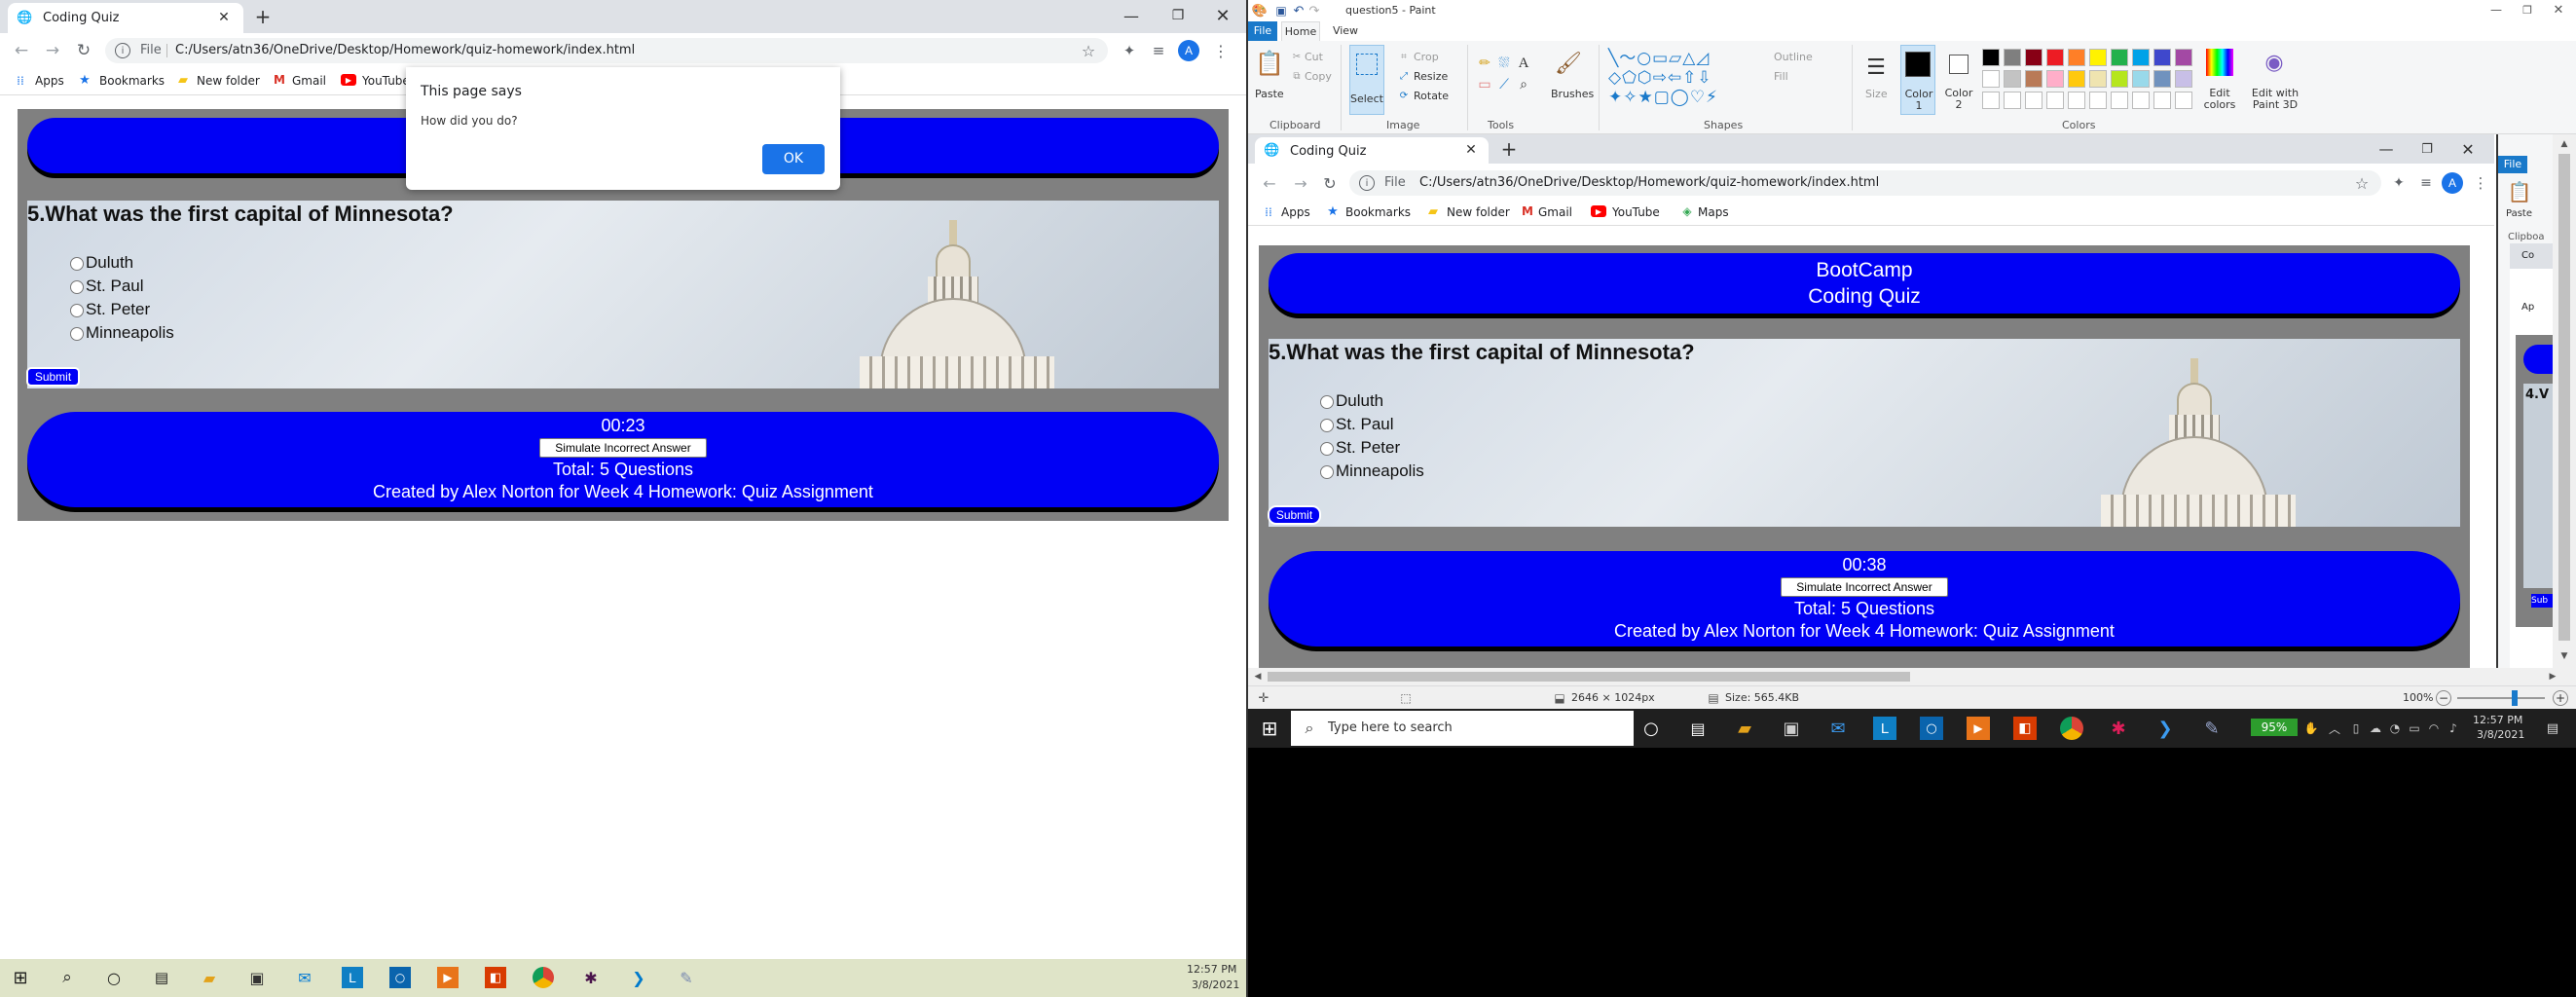 This screenshot has height=997, width=2576. Describe the element at coordinates (1295, 212) in the screenshot. I see `inner-bookmark-apps: Apps` at that location.